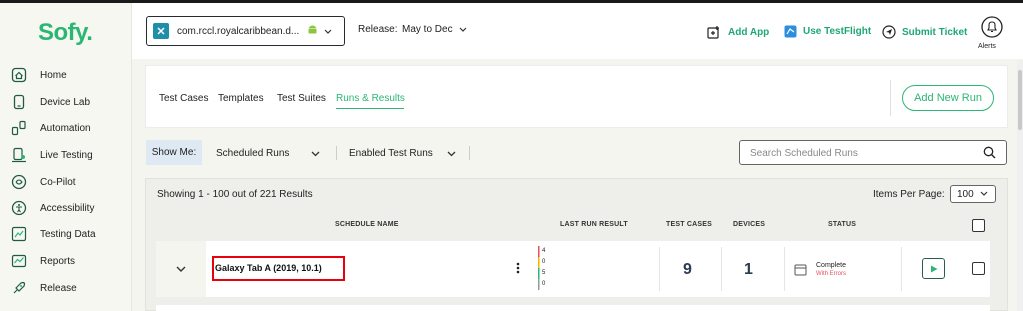  Describe the element at coordinates (889, 32) in the screenshot. I see `submit-ticket-icon` at that location.